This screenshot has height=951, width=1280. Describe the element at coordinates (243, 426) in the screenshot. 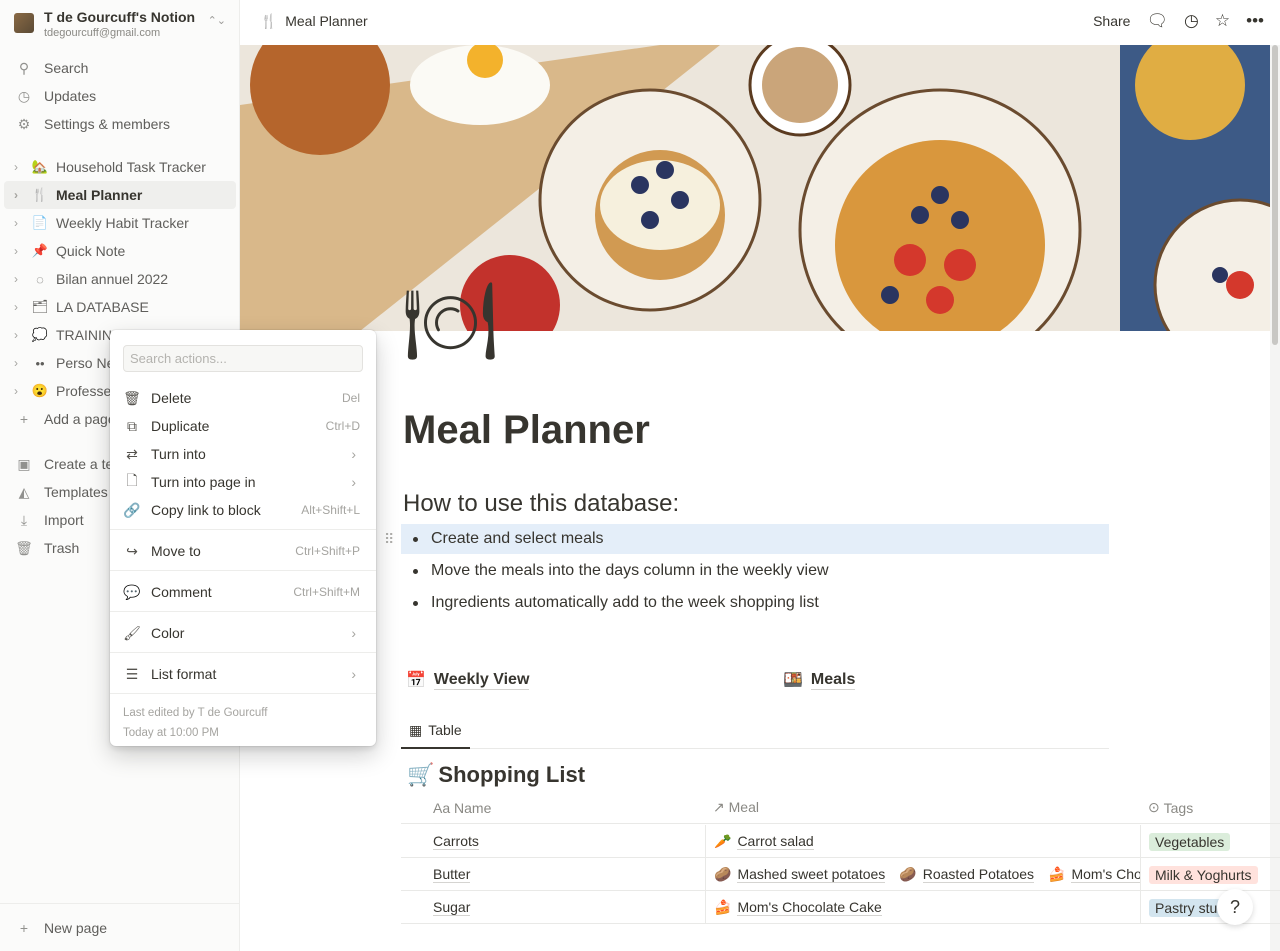

I see `menu-item-duplicate: ⧉ Duplicate Ctrl+D` at that location.